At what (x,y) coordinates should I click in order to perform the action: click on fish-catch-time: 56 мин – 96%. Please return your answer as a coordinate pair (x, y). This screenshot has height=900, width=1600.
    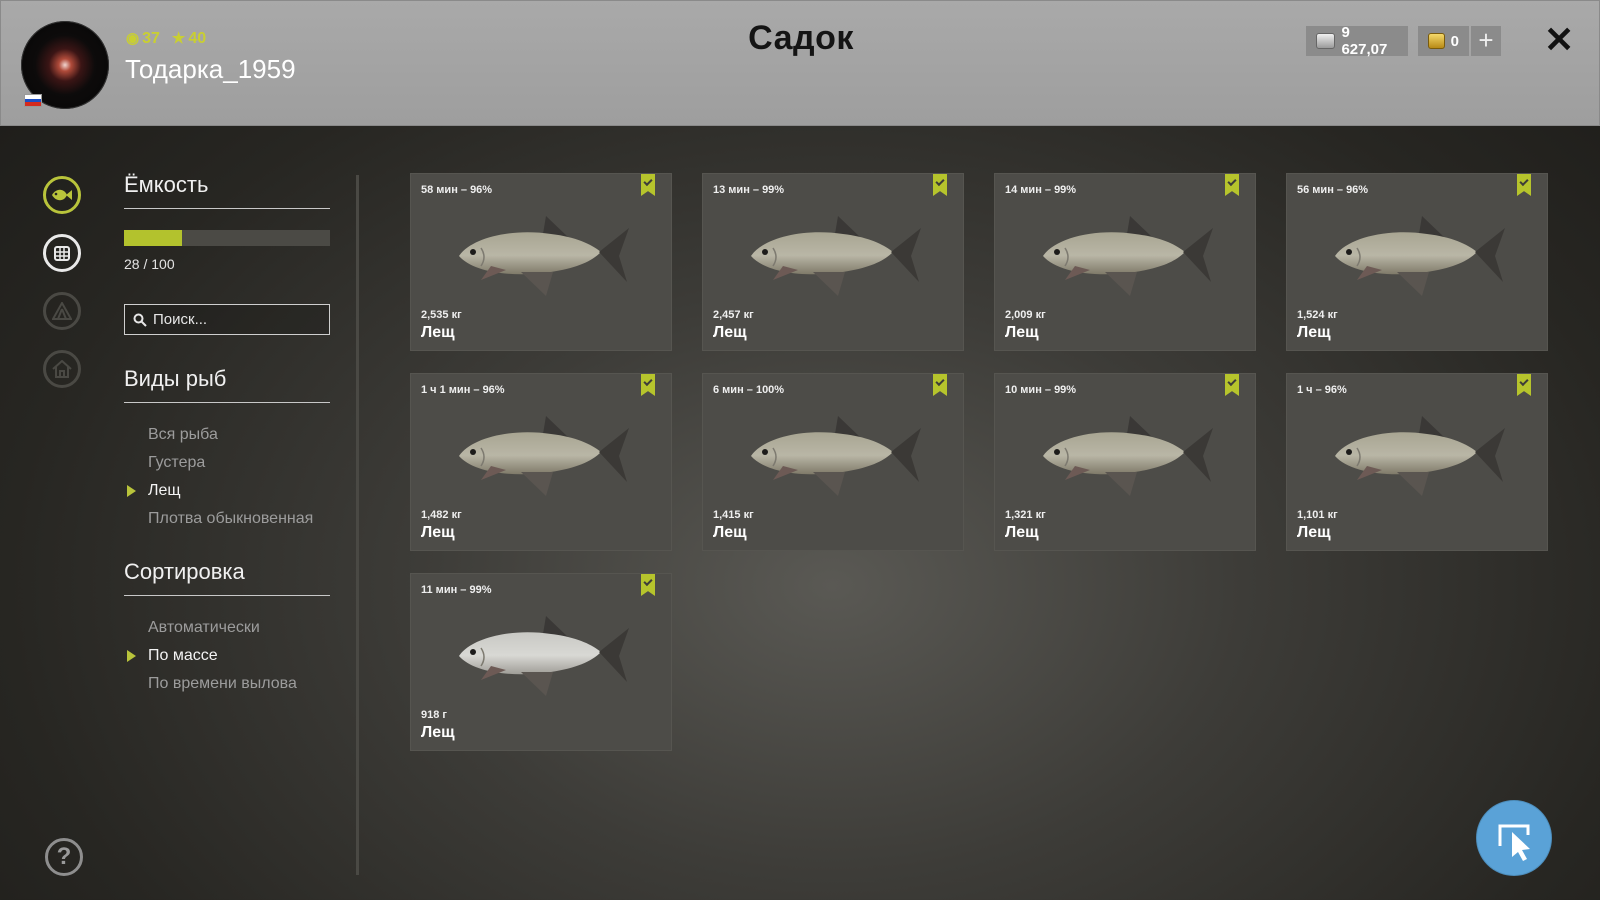
    Looking at the image, I should click on (1333, 190).